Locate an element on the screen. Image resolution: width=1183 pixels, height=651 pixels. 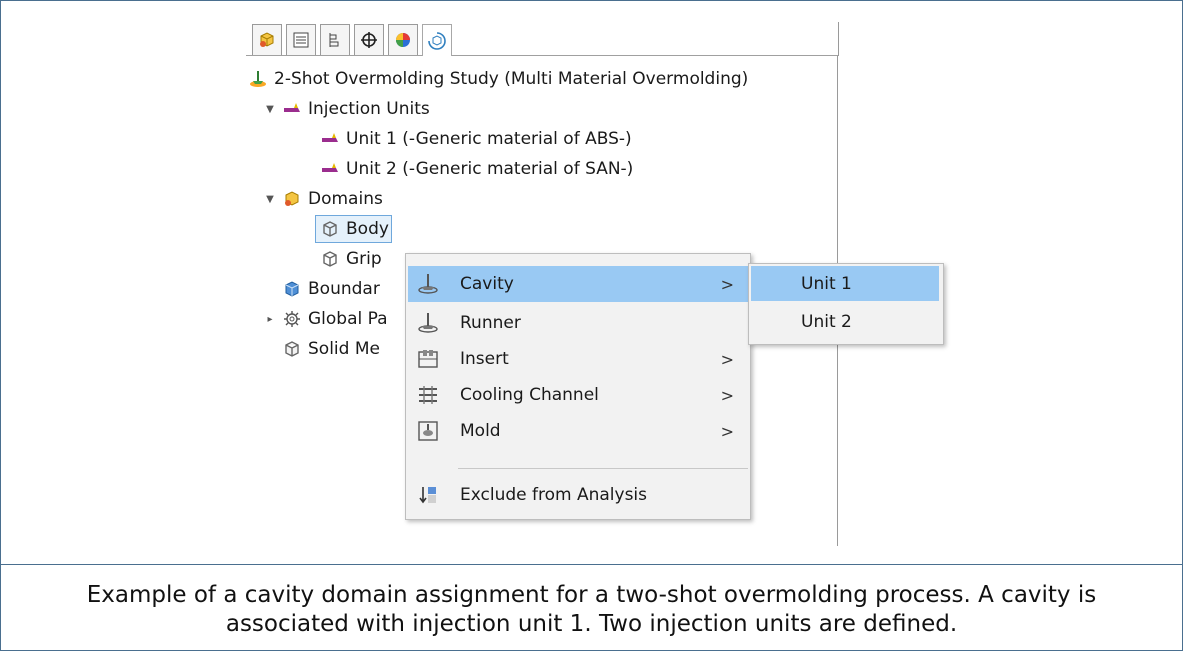
tab-display-manager is located at coordinates (403, 39).